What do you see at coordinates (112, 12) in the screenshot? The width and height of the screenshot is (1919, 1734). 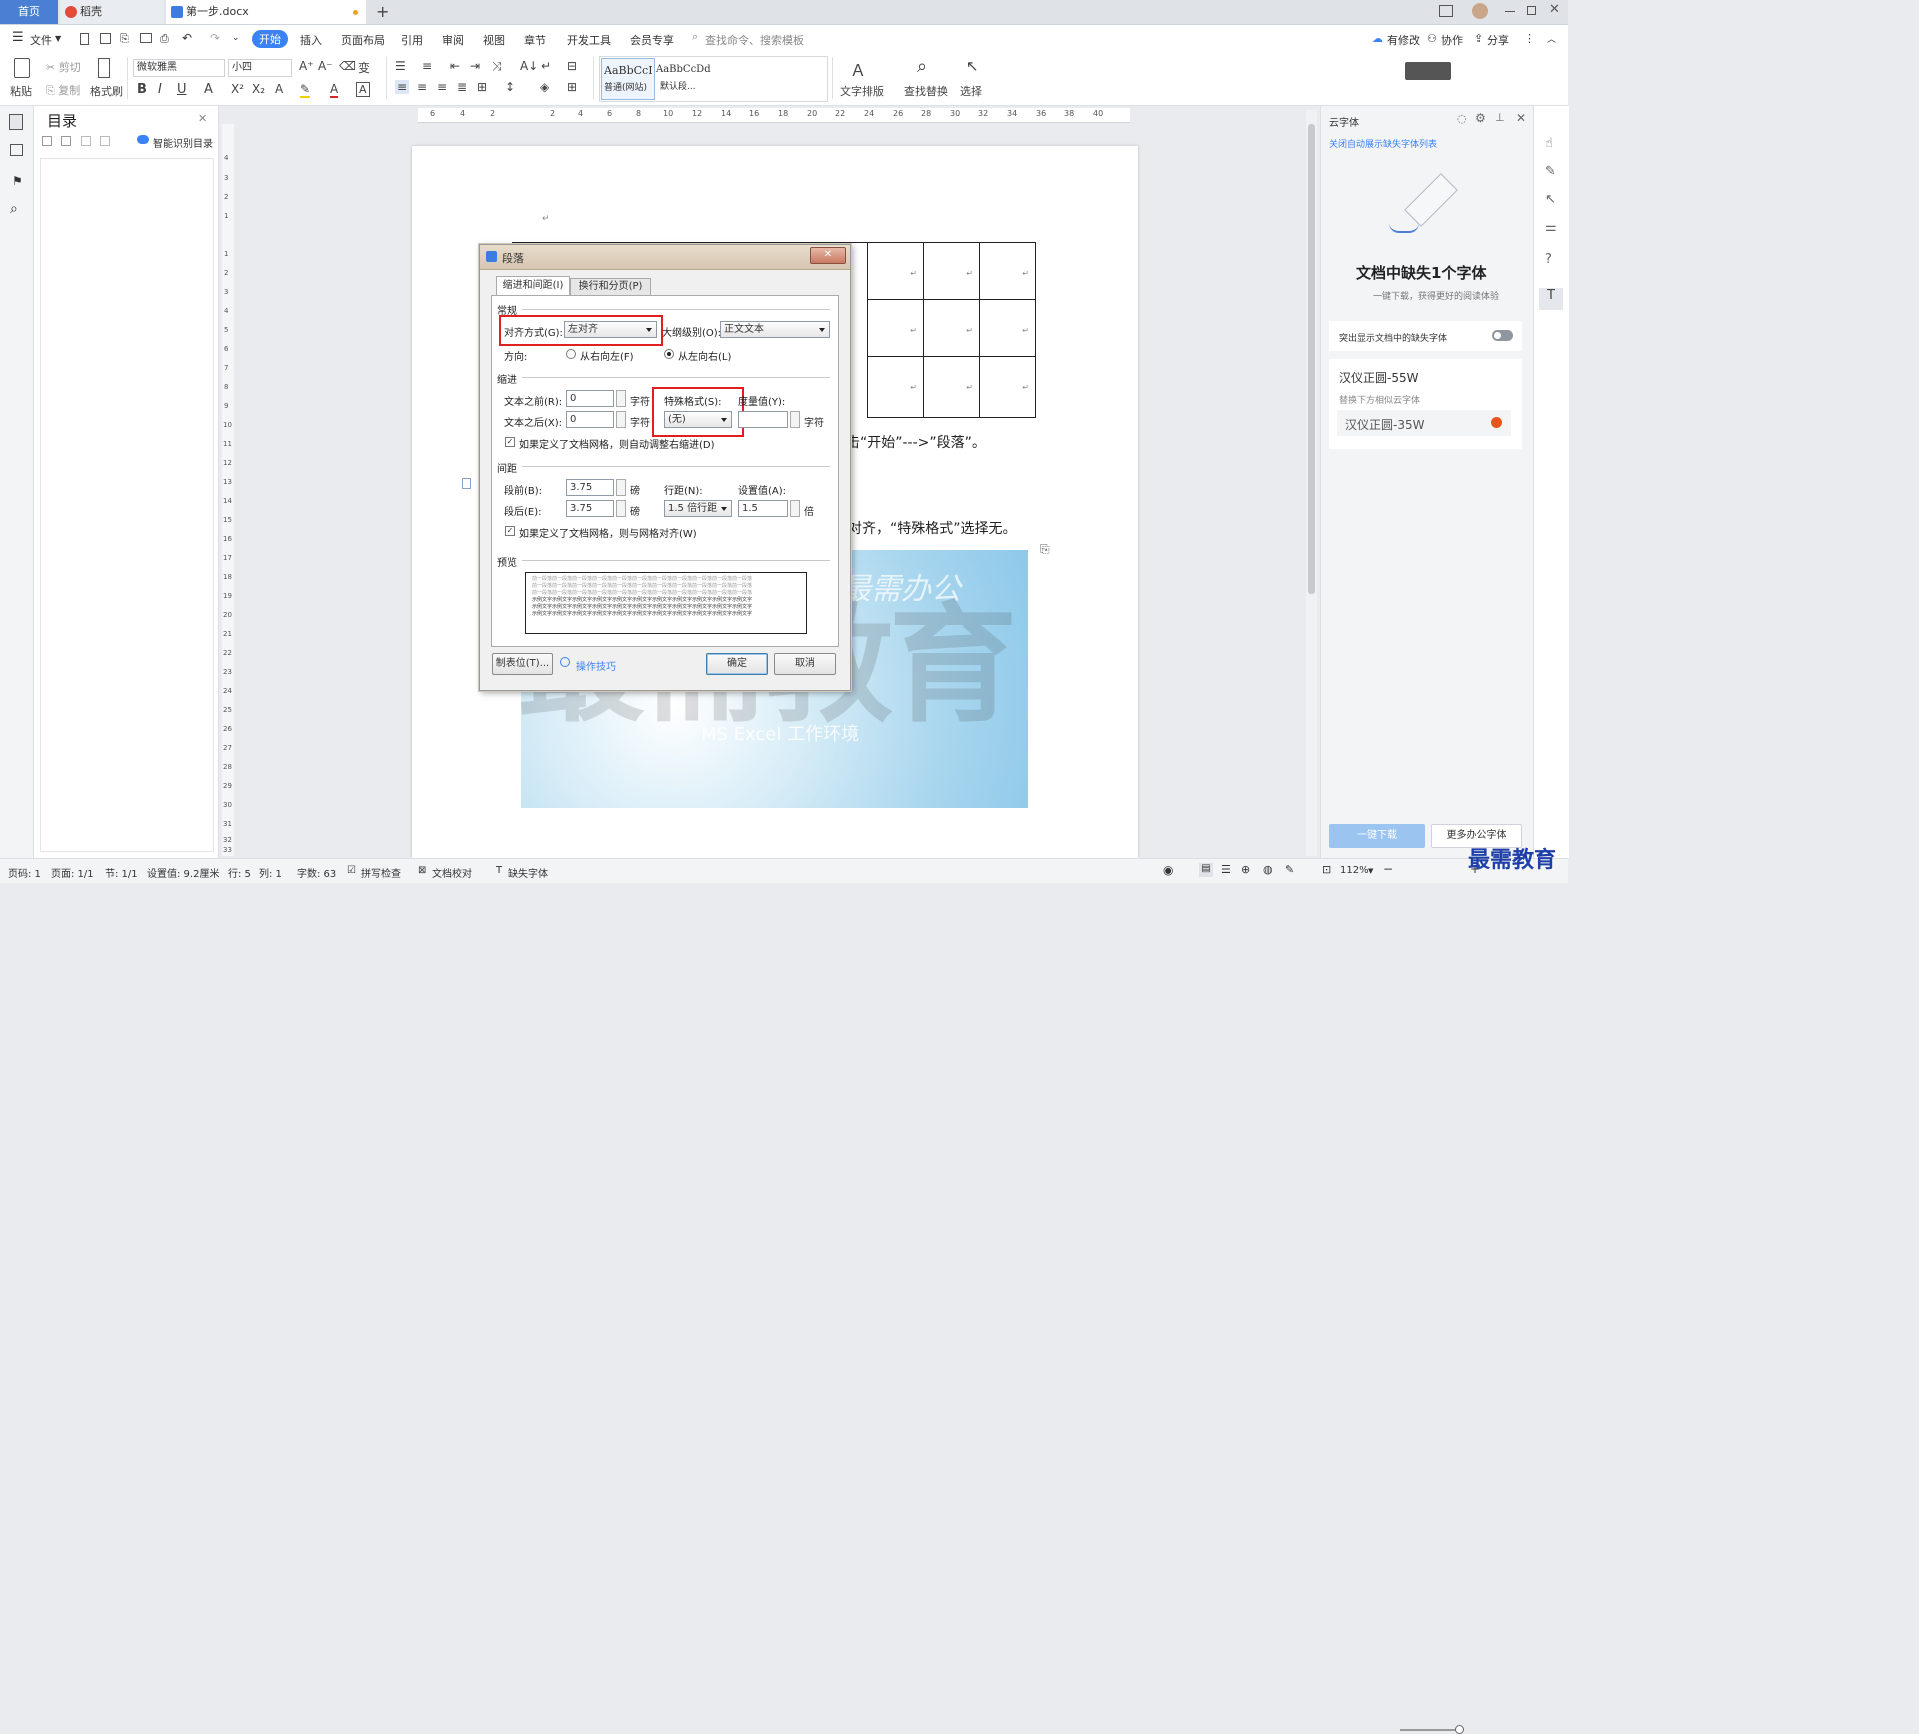 I see `tab-docer: 稻壳` at bounding box center [112, 12].